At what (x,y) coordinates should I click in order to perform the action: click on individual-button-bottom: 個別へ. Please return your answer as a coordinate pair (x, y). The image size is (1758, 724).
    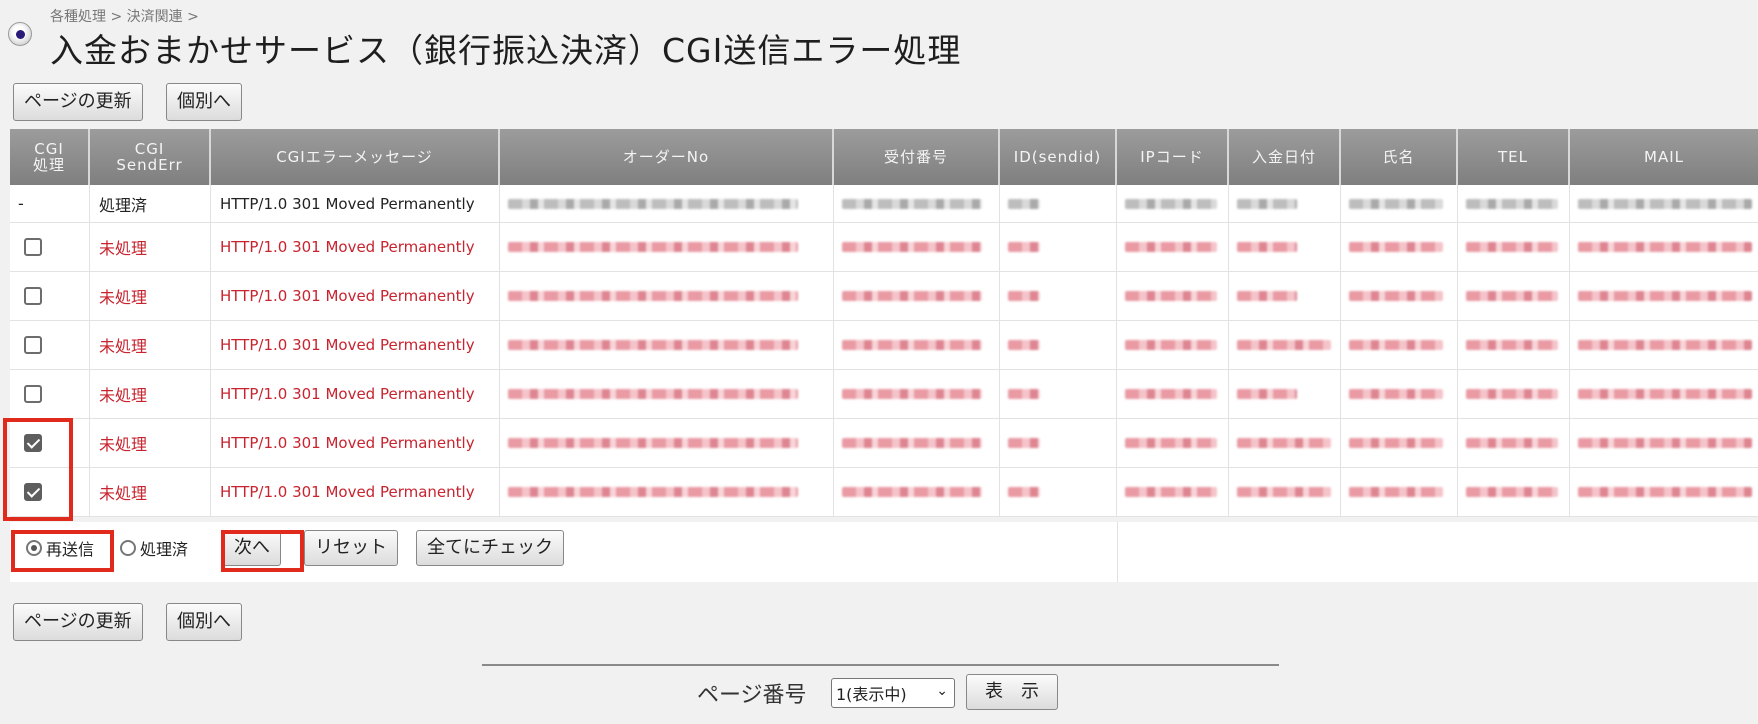
    Looking at the image, I should click on (204, 622).